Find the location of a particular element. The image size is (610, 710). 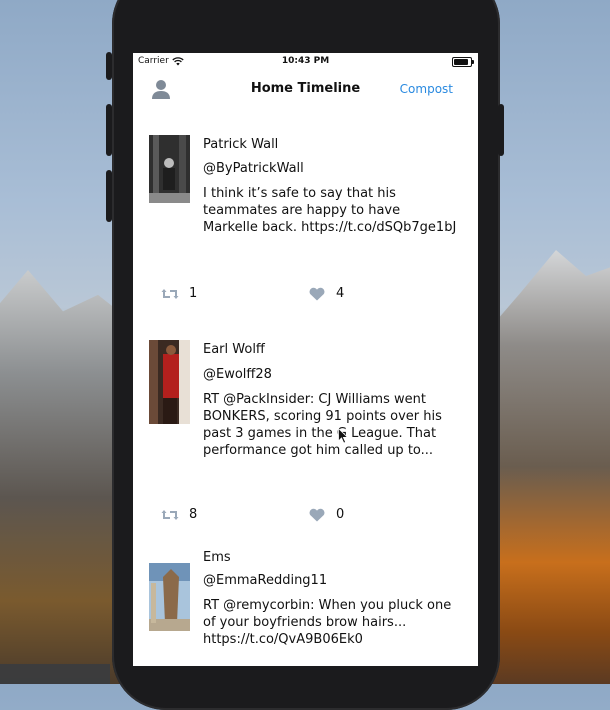

status-time: 10:43 PM is located at coordinates (305, 61).